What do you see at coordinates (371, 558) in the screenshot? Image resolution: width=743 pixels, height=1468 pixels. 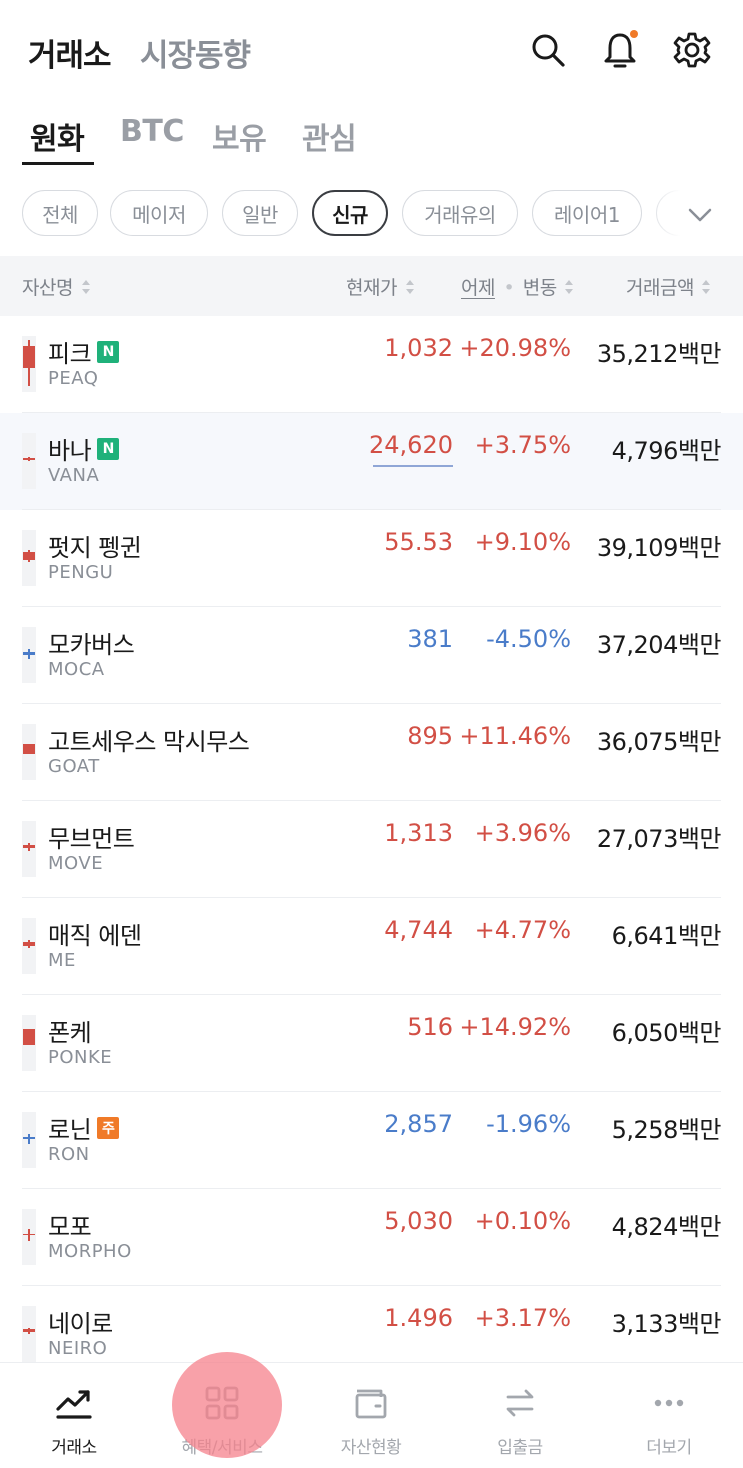 I see `table-row: 펏지 펭귄 PENGU 55.53 +9.10% 39,109백만` at bounding box center [371, 558].